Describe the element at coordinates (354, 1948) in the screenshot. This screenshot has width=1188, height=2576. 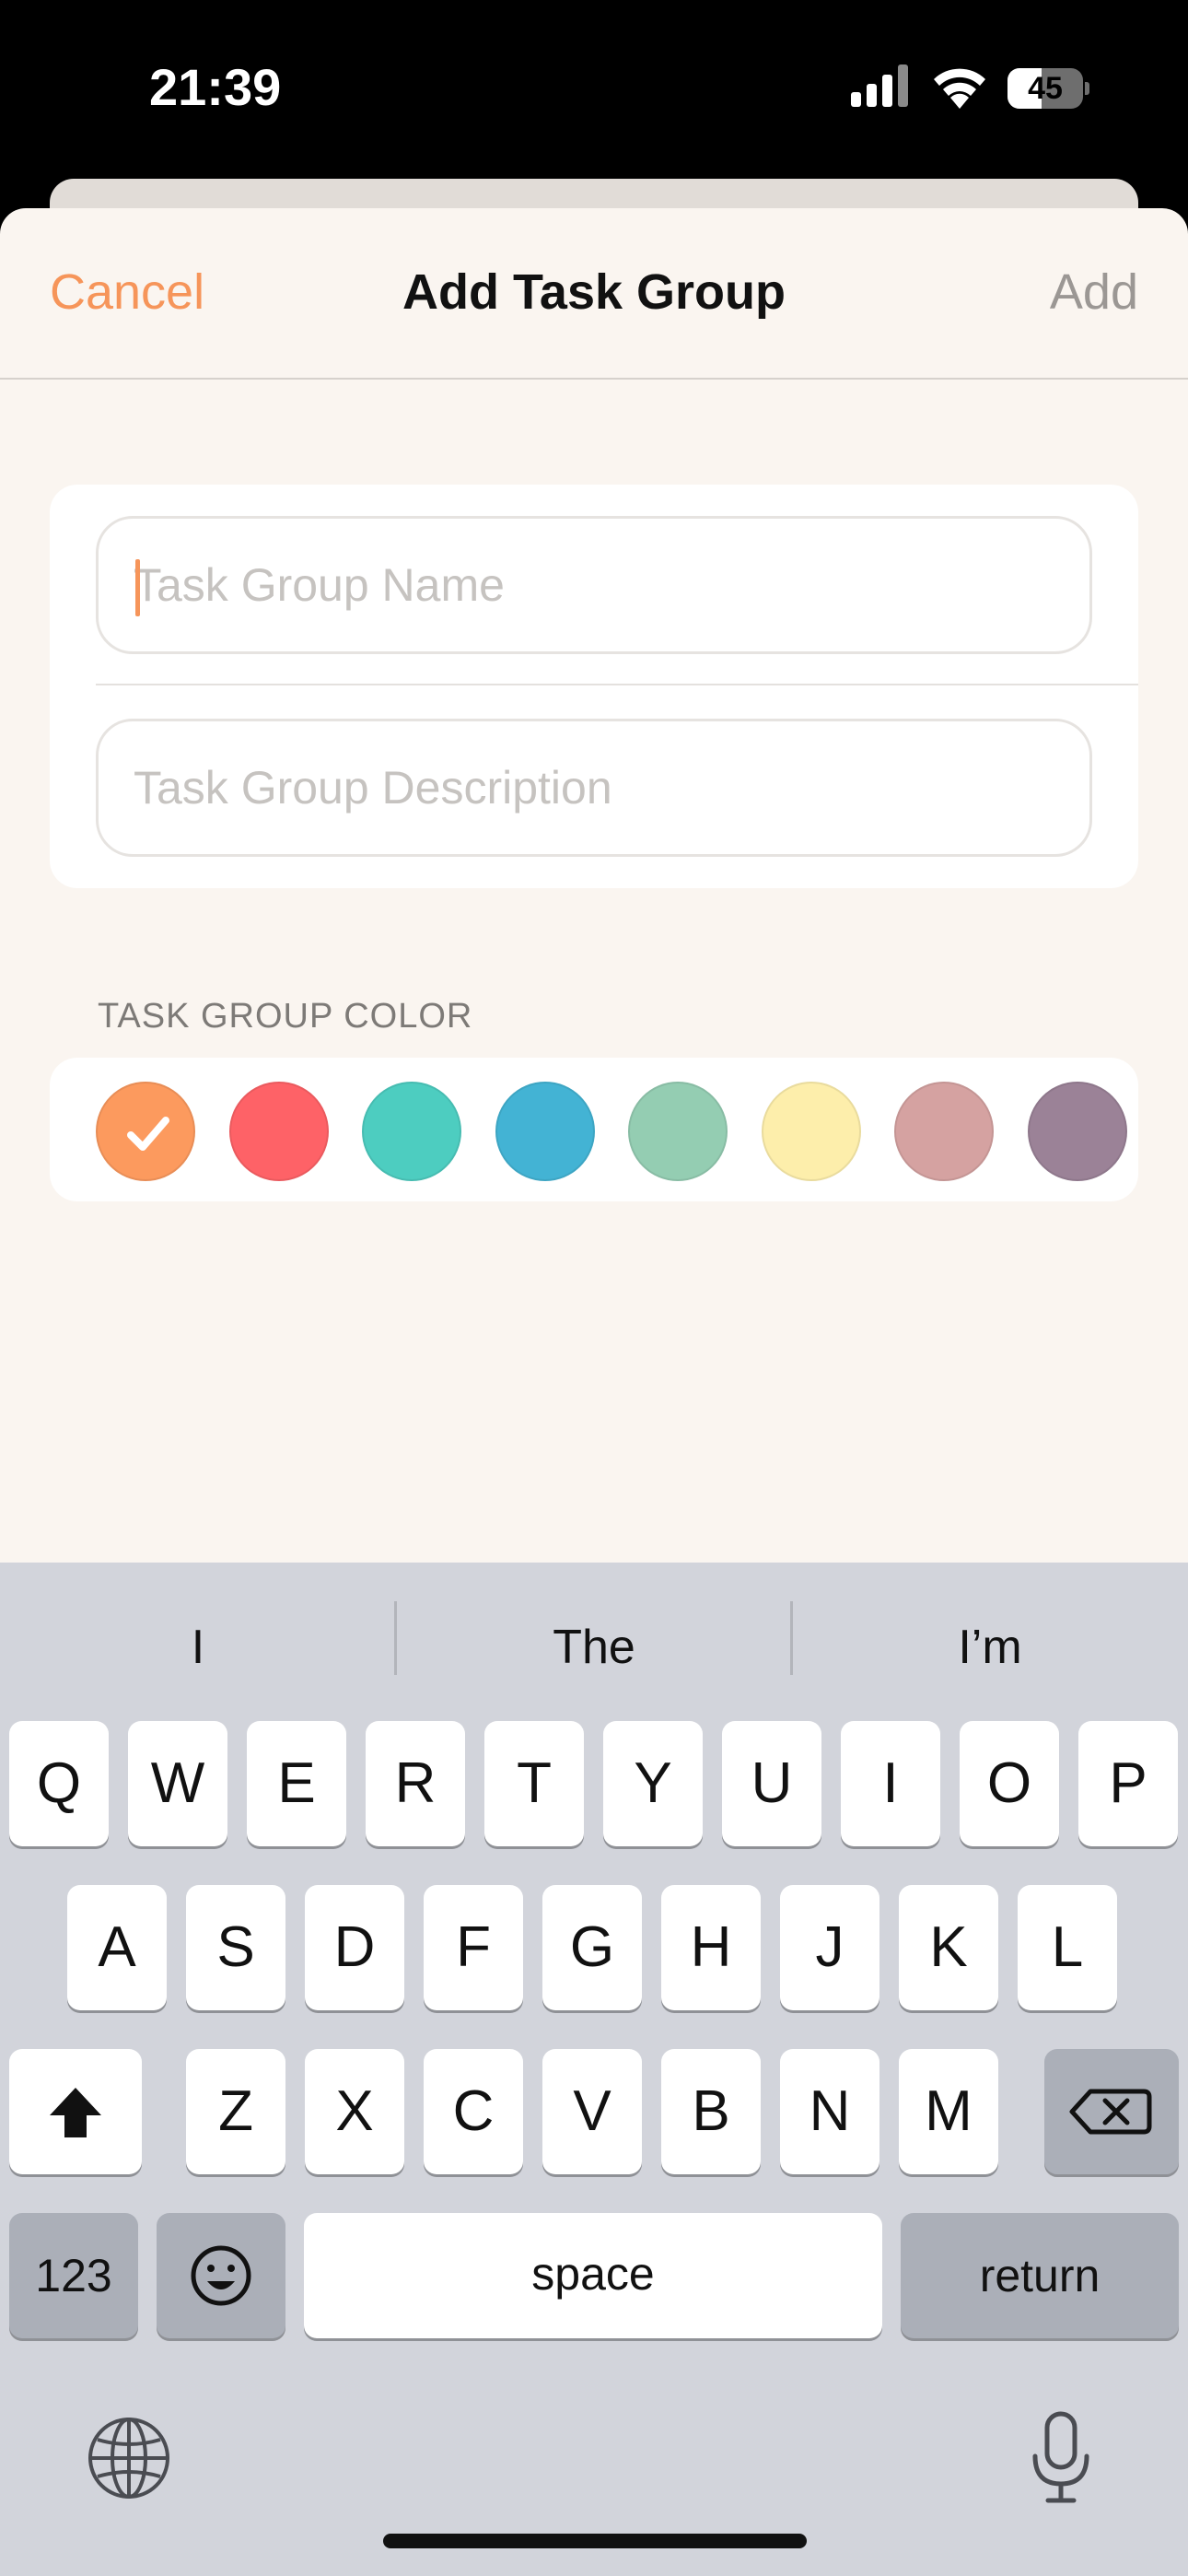
I see `key-d: D` at that location.